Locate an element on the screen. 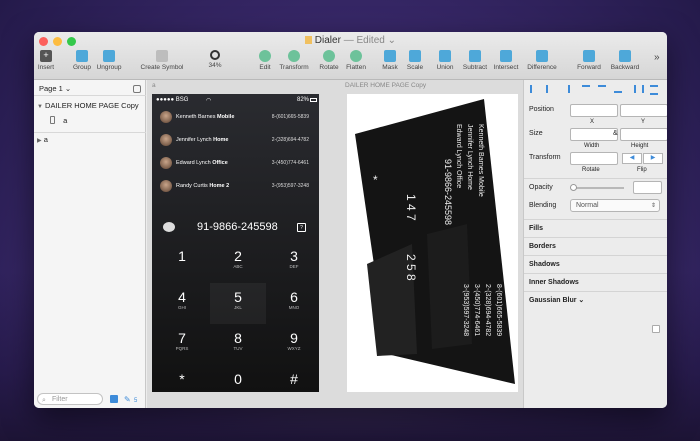  align-right-icon is located at coordinates (566, 89).